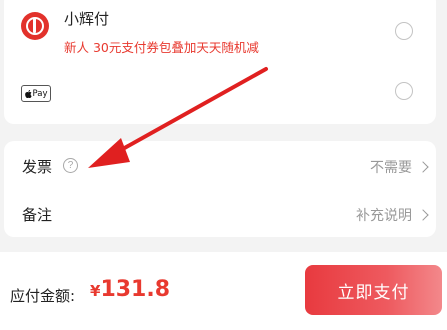 The height and width of the screenshot is (330, 447). Describe the element at coordinates (404, 31) in the screenshot. I see `xiaohuifu-radio` at that location.